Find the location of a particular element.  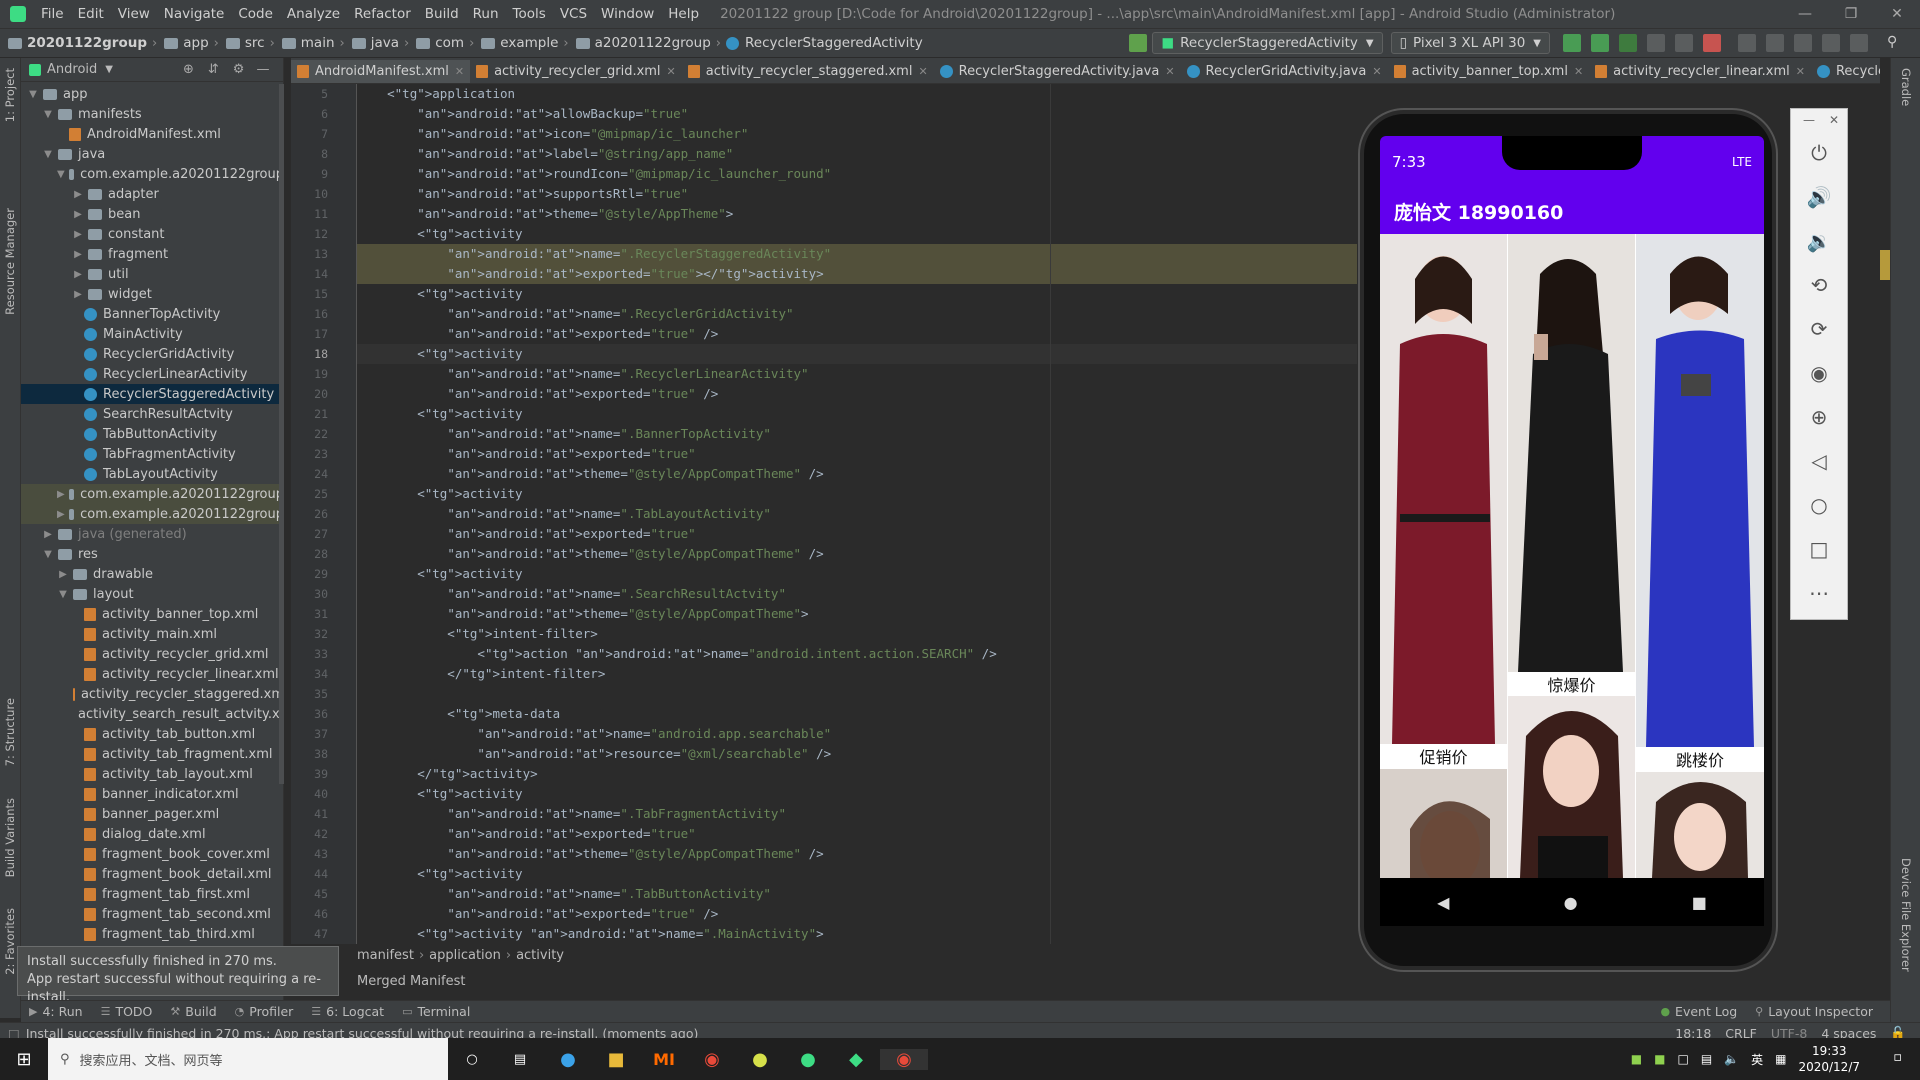

code-line: "an">android:"at">exported="true" is located at coordinates (857, 834).